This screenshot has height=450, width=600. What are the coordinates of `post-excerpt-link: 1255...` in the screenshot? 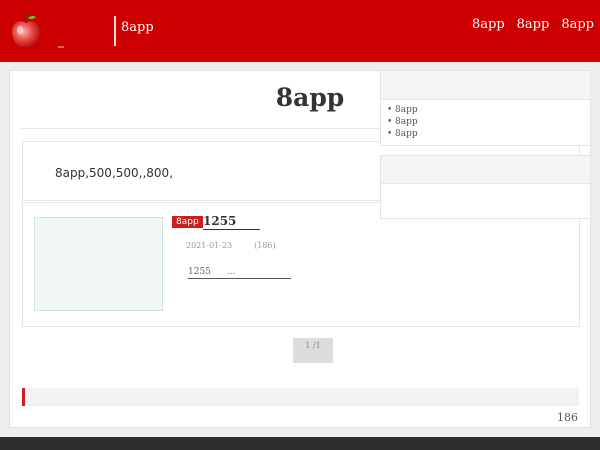 It's located at (239, 272).